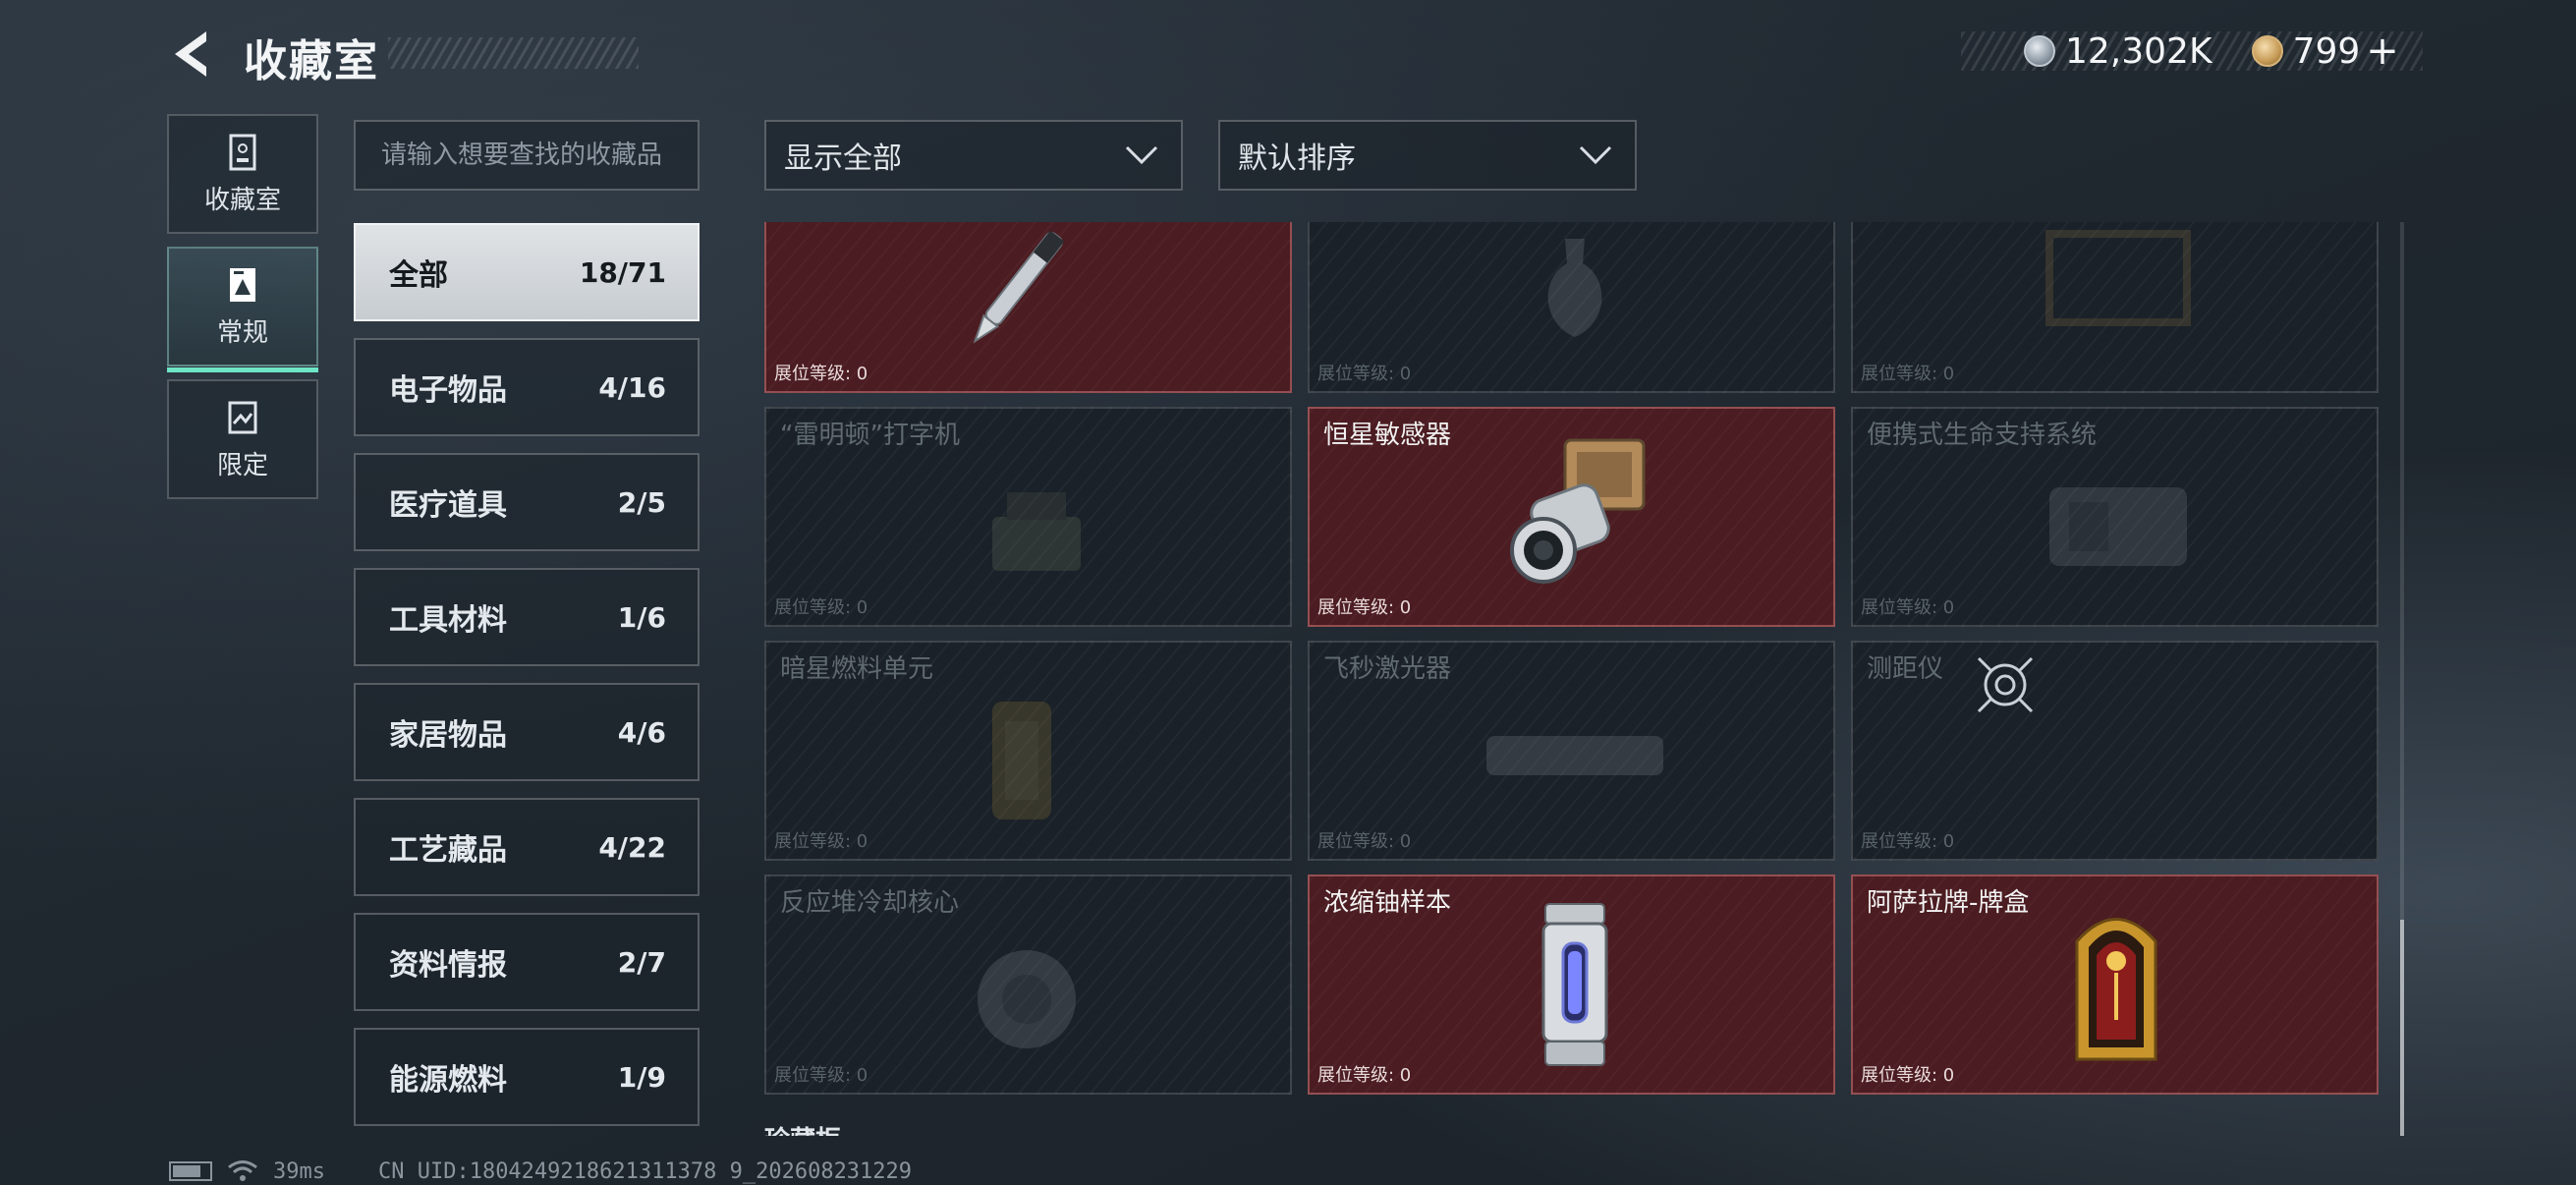 The width and height of the screenshot is (2576, 1185). I want to click on collection-room-icon, so click(242, 152).